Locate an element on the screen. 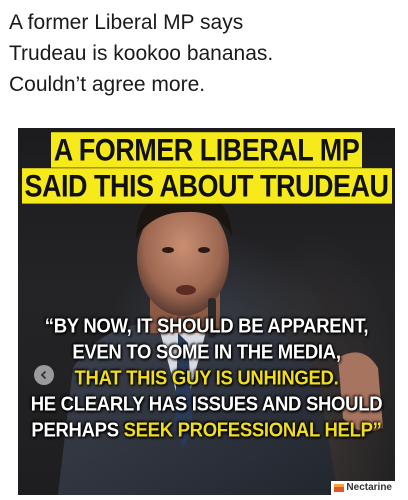  headline-line: A FORMER LIBERAL MP is located at coordinates (206, 150).